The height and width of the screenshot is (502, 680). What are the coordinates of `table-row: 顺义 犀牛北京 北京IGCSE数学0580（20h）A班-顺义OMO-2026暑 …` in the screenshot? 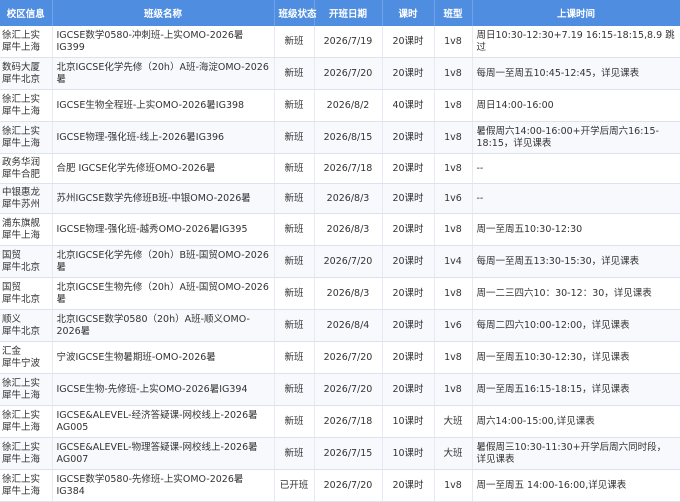 It's located at (340, 325).